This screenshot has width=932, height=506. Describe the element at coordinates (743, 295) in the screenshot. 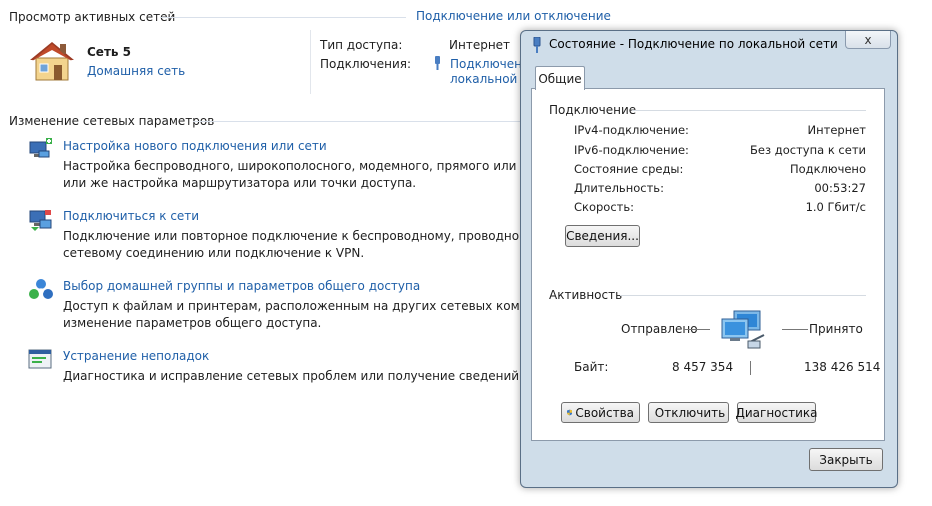

I see `activity-group-line` at that location.